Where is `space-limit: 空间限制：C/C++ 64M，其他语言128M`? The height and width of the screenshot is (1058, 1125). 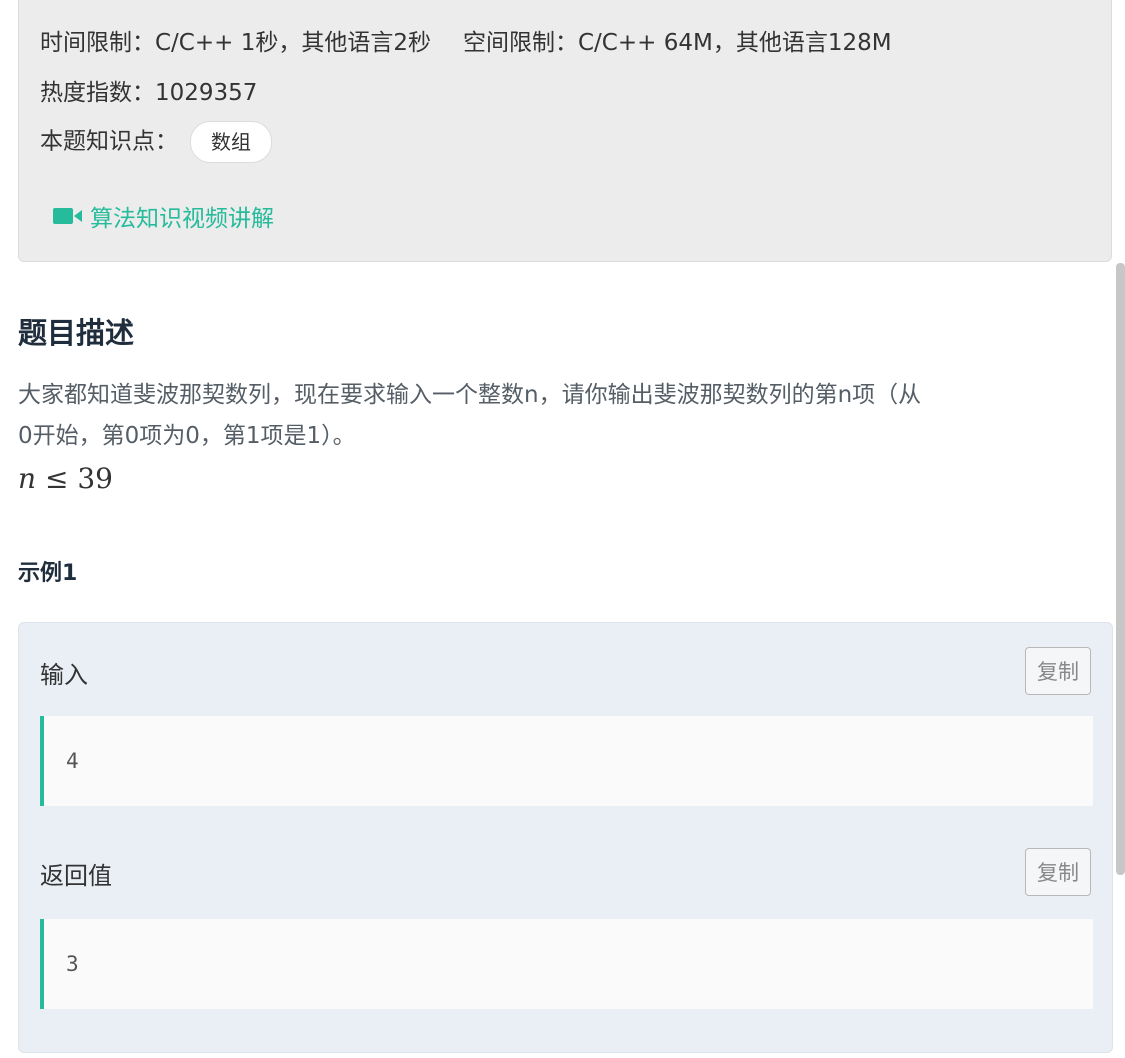
space-limit: 空间限制：C/C++ 64M，其他语言128M is located at coordinates (677, 43).